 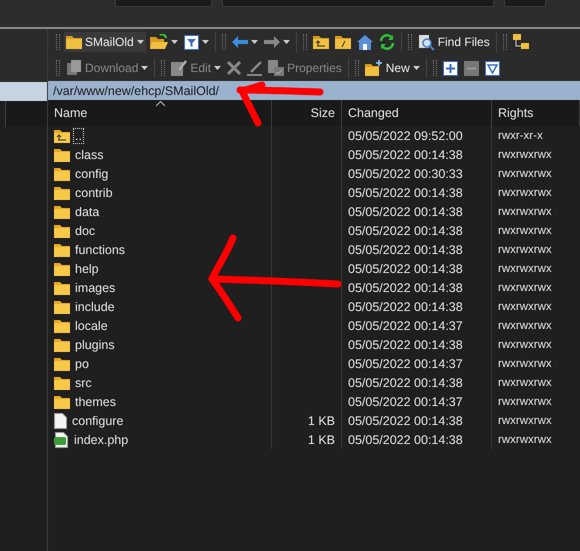 I want to click on file-name: src, so click(x=83, y=383).